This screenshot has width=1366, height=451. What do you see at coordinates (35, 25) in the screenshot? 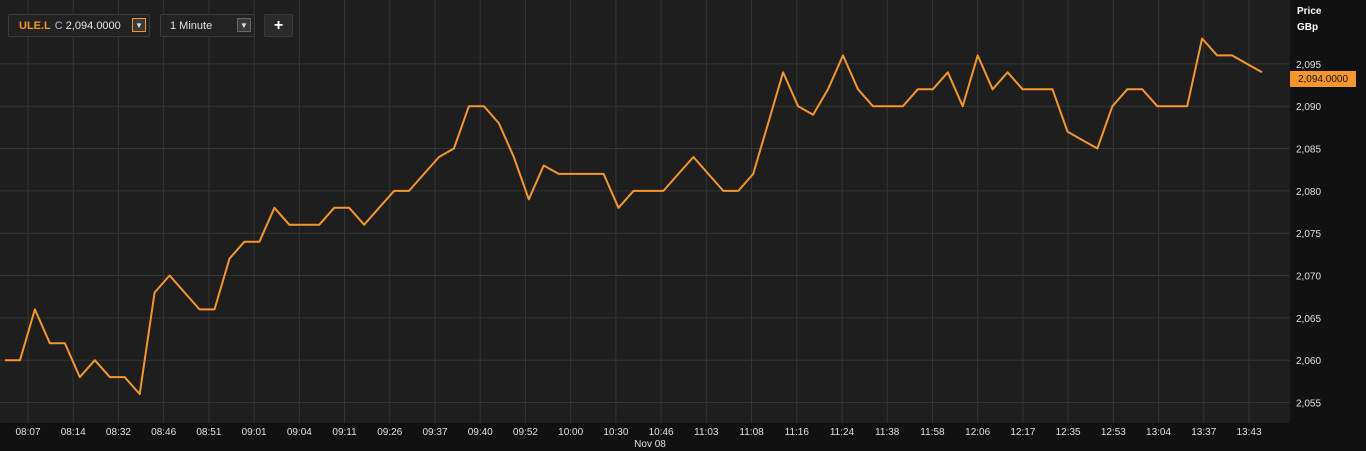
I see `symbol-label: ULE.L` at bounding box center [35, 25].